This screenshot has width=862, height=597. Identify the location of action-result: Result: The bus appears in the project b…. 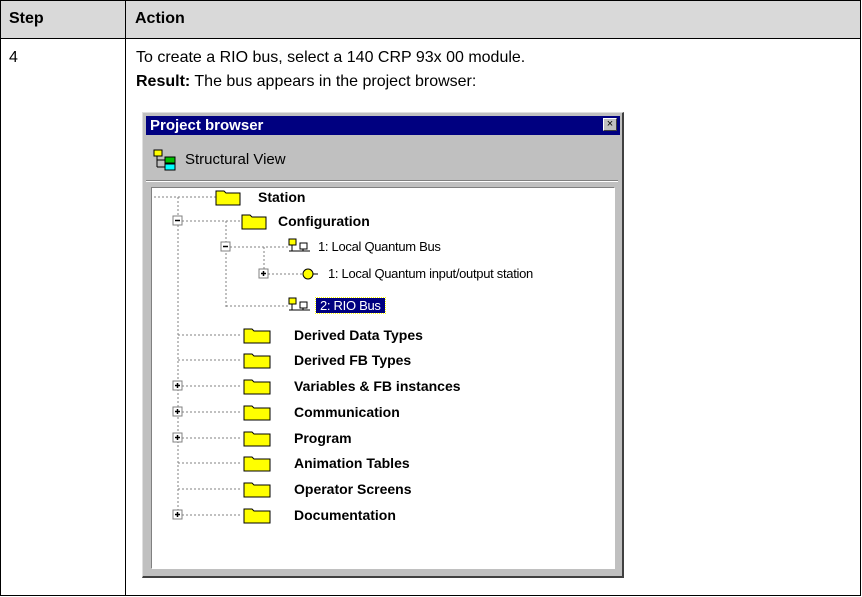
(306, 82).